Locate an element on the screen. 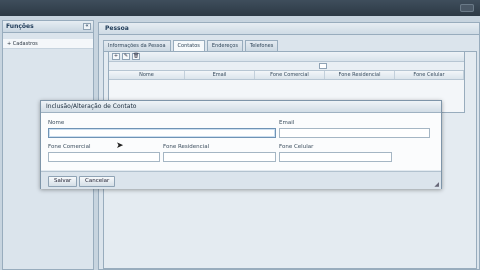  dialog-title: Inclusão/Alteração de Contato is located at coordinates (241, 107).